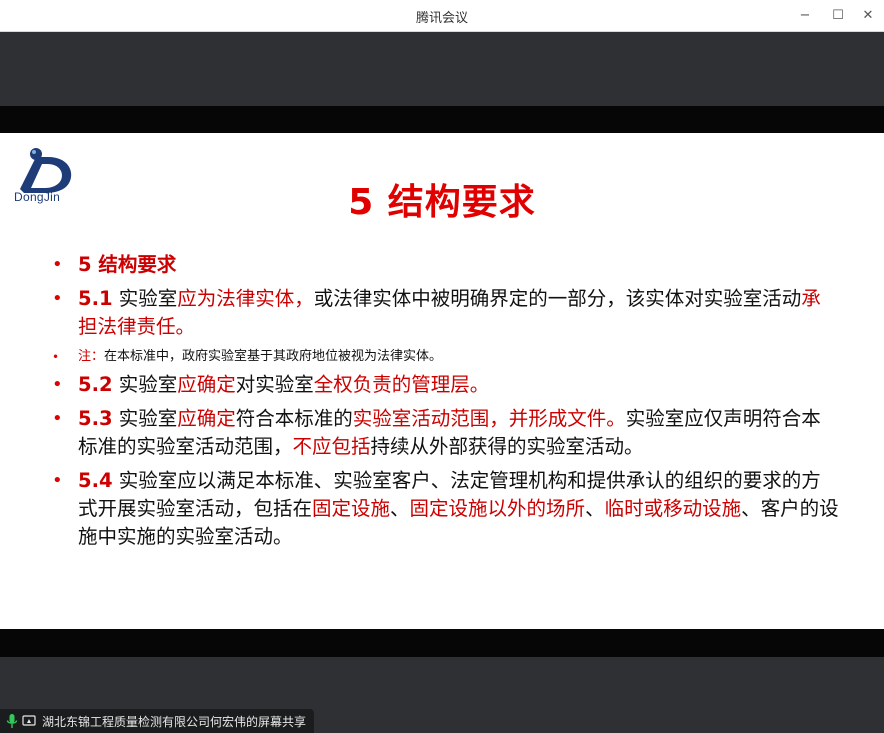 Image resolution: width=884 pixels, height=733 pixels. What do you see at coordinates (442, 643) in the screenshot?
I see `letterbox-bottom` at bounding box center [442, 643].